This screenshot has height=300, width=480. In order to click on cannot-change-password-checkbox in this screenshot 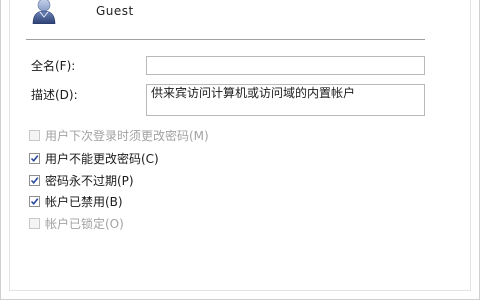, I will do `click(34, 158)`.